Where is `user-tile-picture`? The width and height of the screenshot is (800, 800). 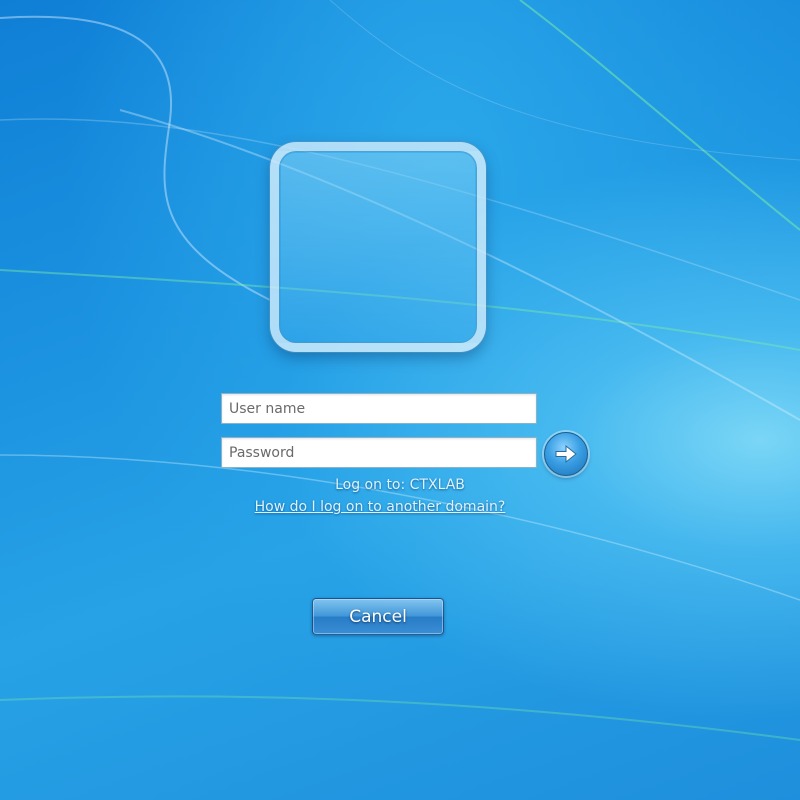
user-tile-picture is located at coordinates (378, 247).